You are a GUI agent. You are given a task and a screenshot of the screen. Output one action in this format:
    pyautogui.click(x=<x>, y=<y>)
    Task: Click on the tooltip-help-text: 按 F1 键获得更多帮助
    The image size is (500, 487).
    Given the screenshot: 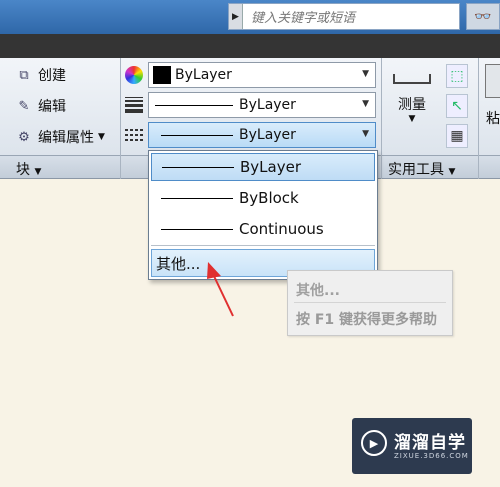 What is the action you would take?
    pyautogui.click(x=367, y=320)
    